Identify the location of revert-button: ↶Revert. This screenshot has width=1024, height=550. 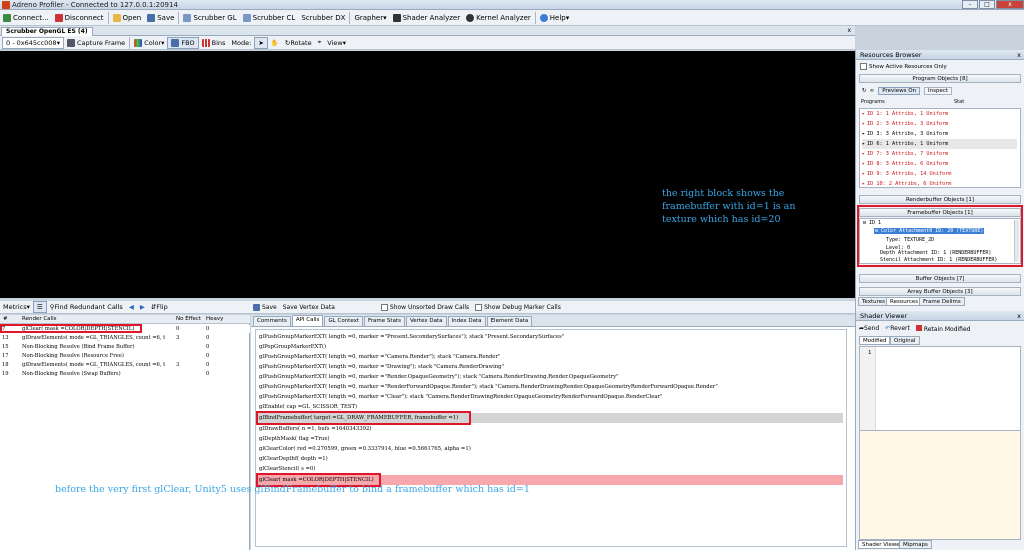
(897, 328).